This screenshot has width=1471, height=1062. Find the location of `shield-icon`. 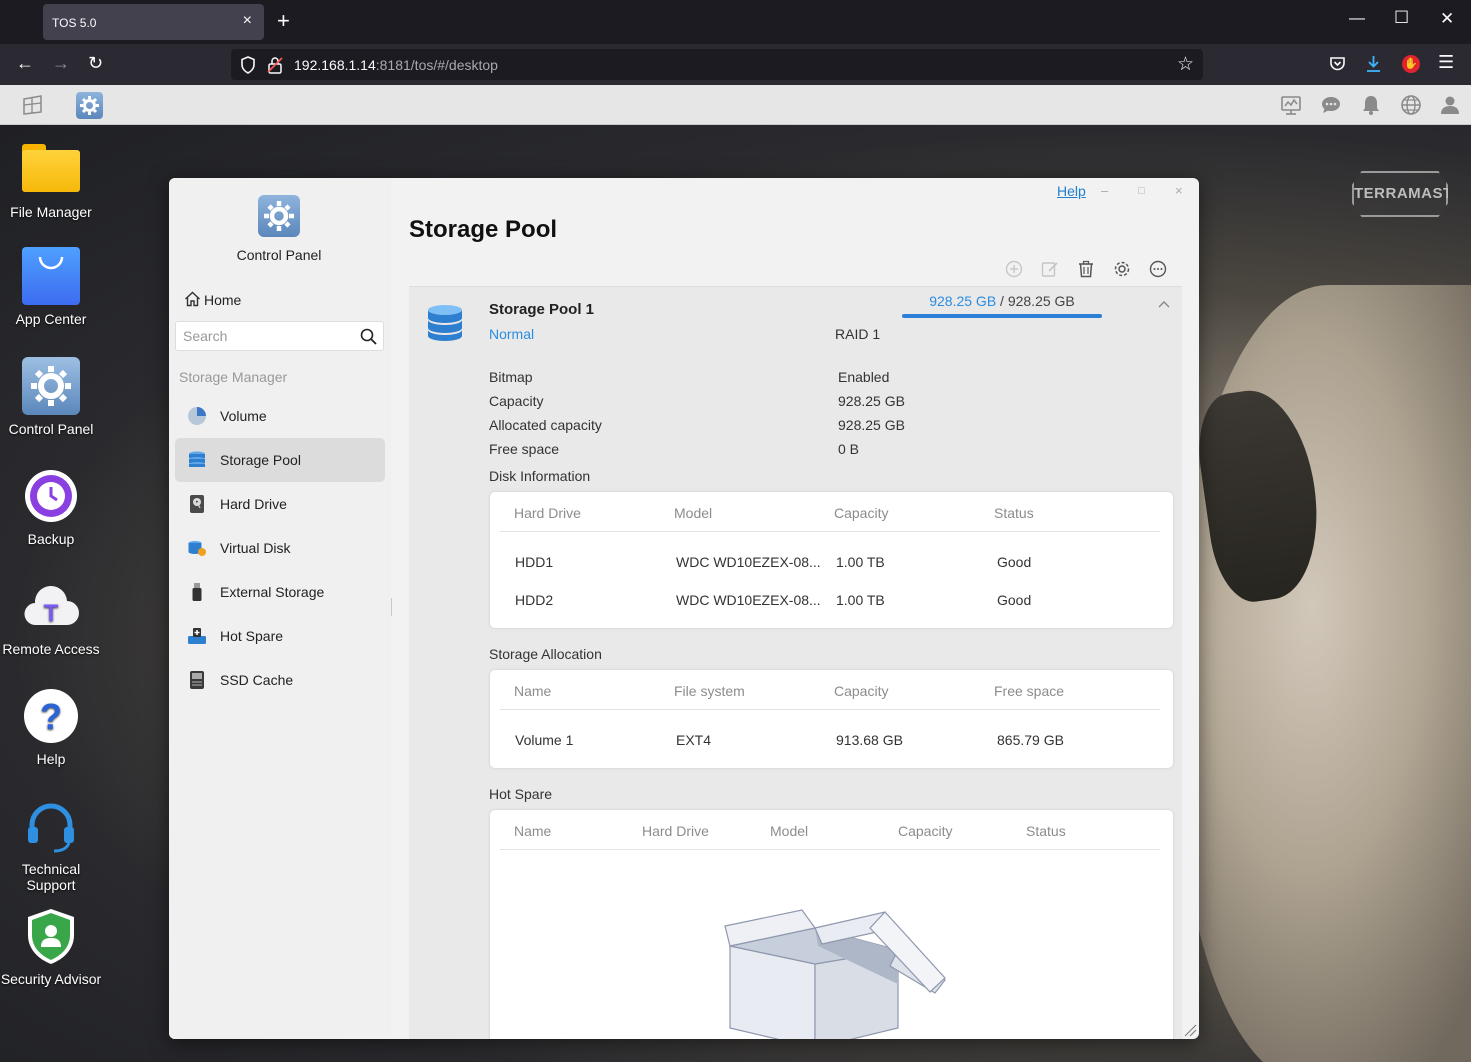

shield-icon is located at coordinates (248, 65).